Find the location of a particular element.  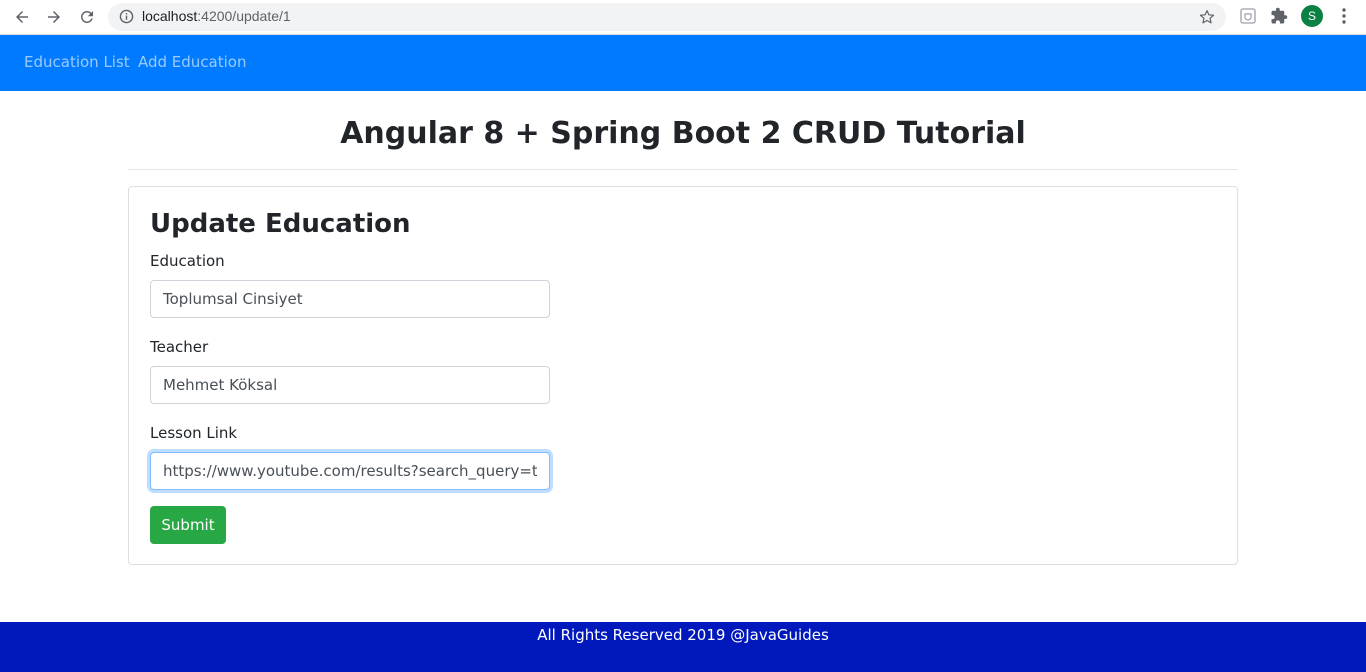

back-button is located at coordinates (22, 17).